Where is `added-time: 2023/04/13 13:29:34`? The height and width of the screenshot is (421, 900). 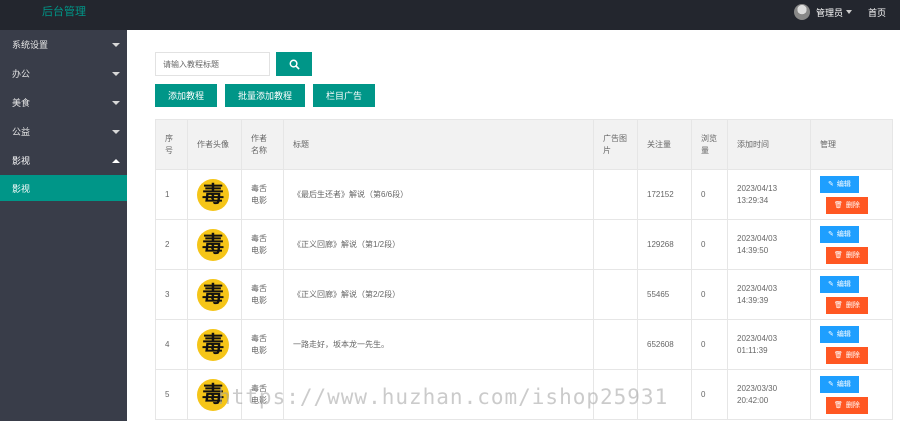 added-time: 2023/04/13 13:29:34 is located at coordinates (769, 194).